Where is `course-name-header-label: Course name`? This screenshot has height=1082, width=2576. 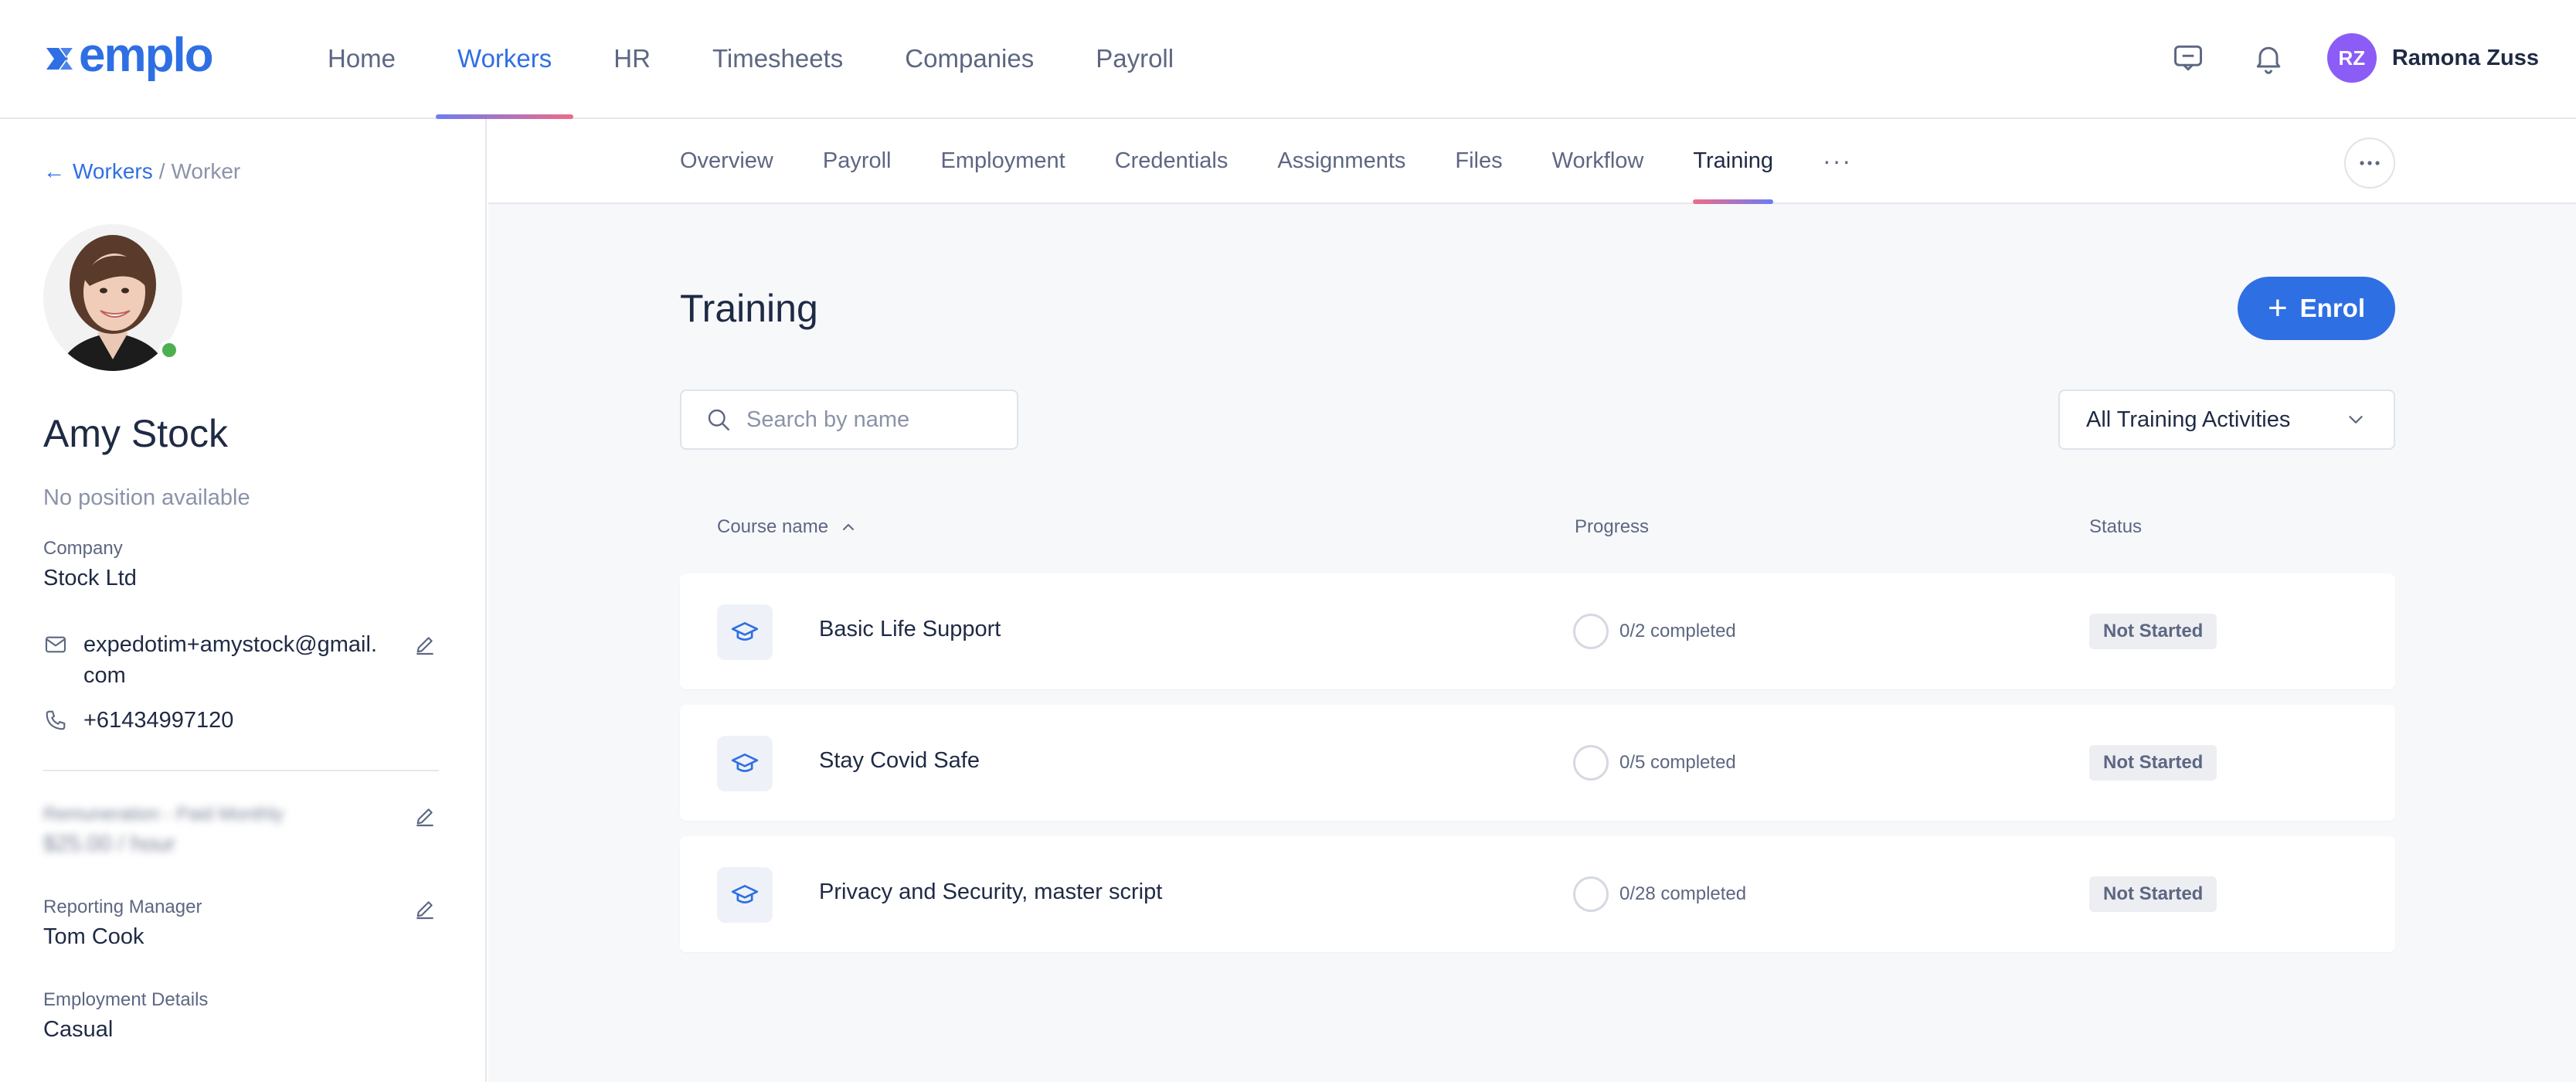
course-name-header-label: Course name is located at coordinates (773, 526).